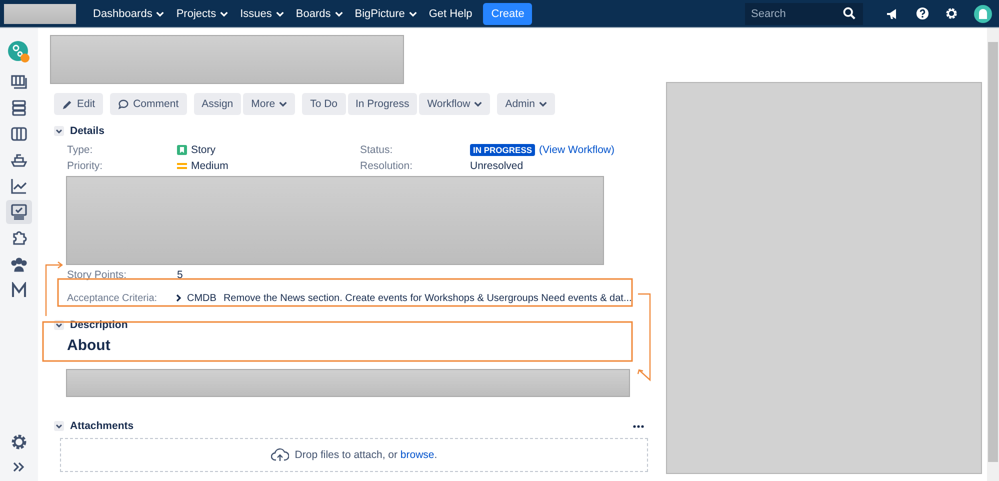 The height and width of the screenshot is (481, 999). Describe the element at coordinates (124, 104) in the screenshot. I see `comment-icon` at that location.